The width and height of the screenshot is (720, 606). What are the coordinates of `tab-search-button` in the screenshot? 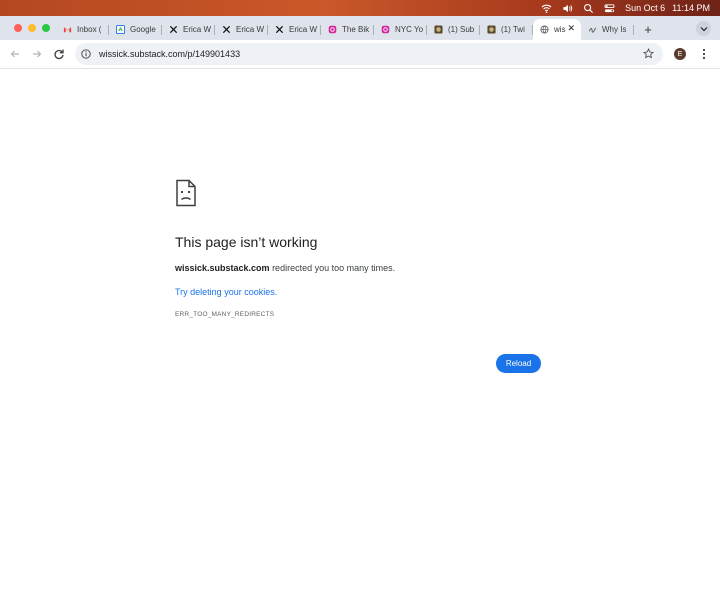 It's located at (703, 28).